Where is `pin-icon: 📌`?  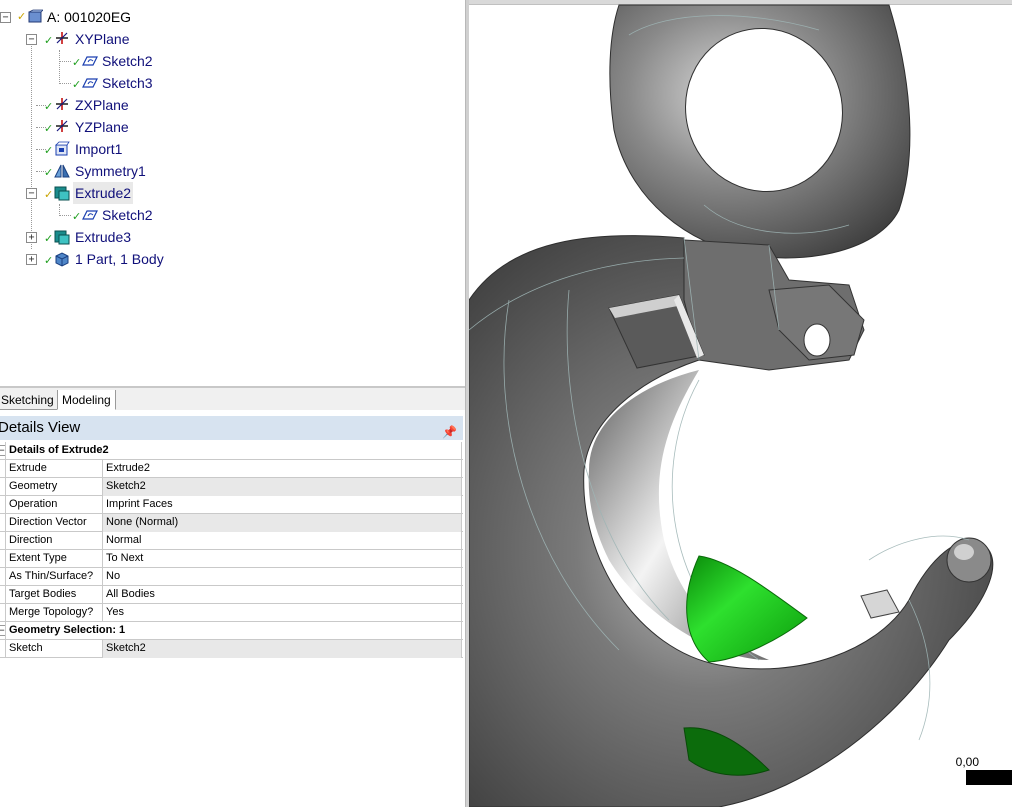
pin-icon: 📌 is located at coordinates (449, 432).